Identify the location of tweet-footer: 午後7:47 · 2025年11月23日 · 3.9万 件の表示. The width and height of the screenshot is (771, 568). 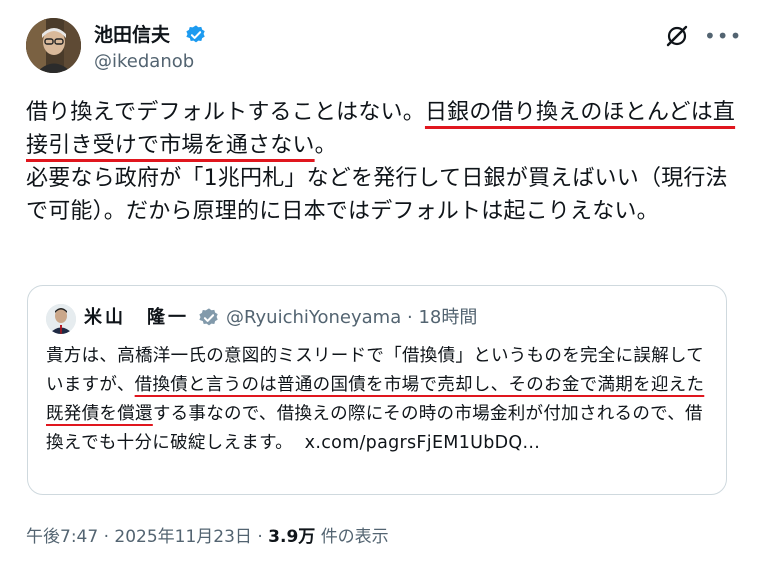
(207, 537).